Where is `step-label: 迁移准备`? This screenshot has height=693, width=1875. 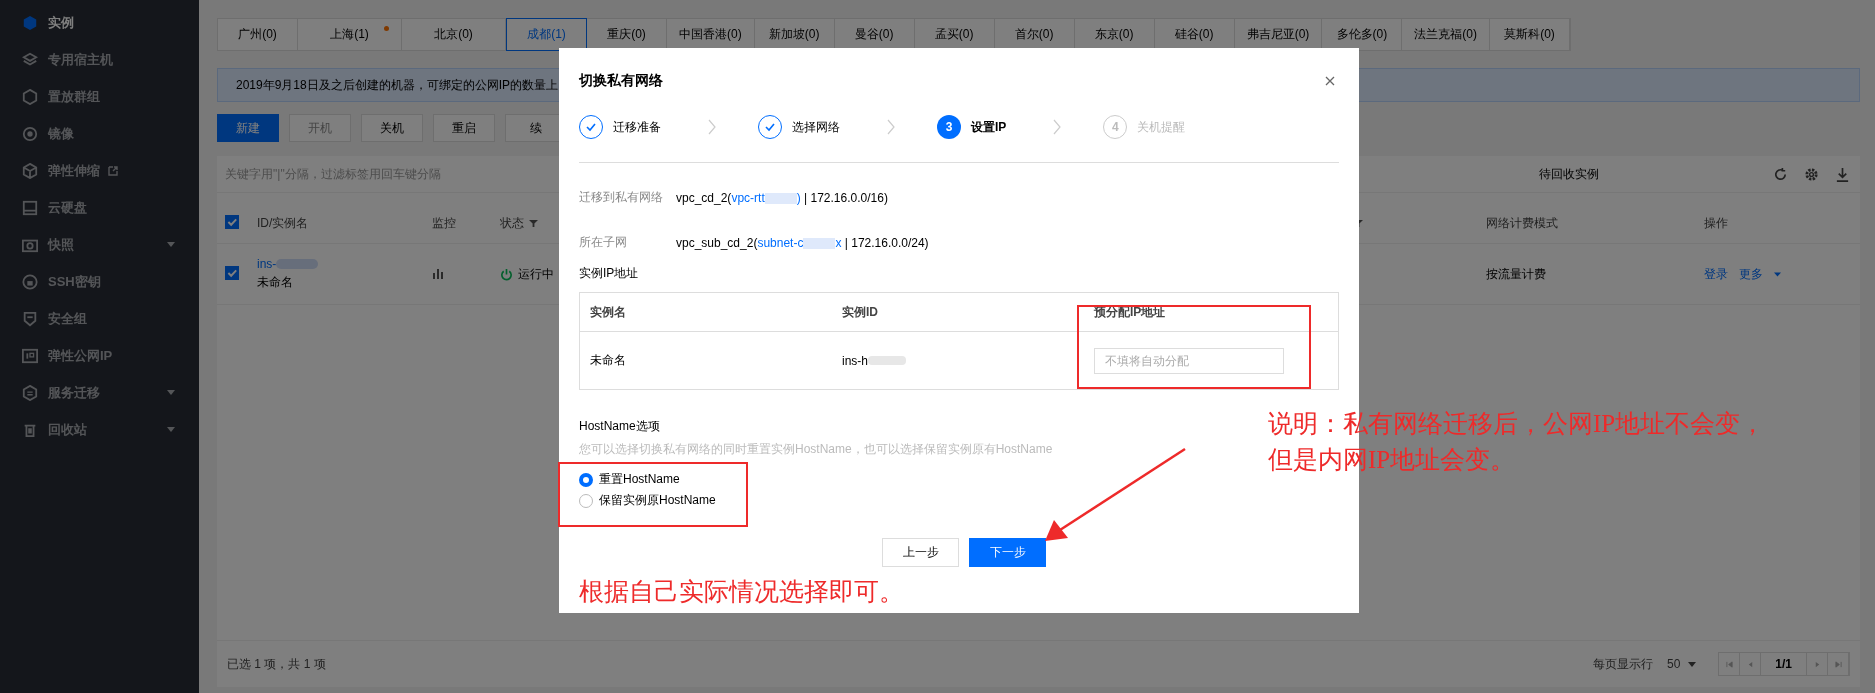
step-label: 迁移准备 is located at coordinates (637, 127).